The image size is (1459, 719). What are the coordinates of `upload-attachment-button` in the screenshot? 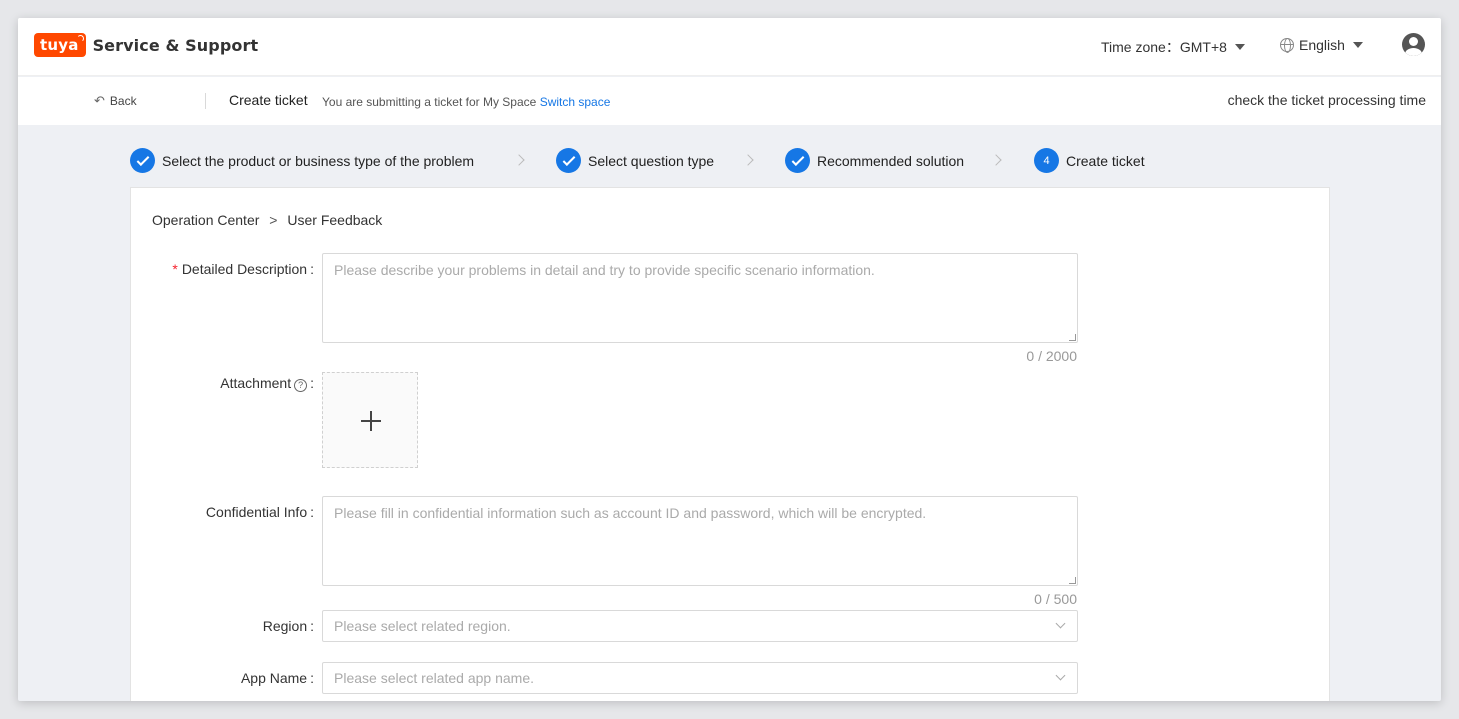 It's located at (370, 420).